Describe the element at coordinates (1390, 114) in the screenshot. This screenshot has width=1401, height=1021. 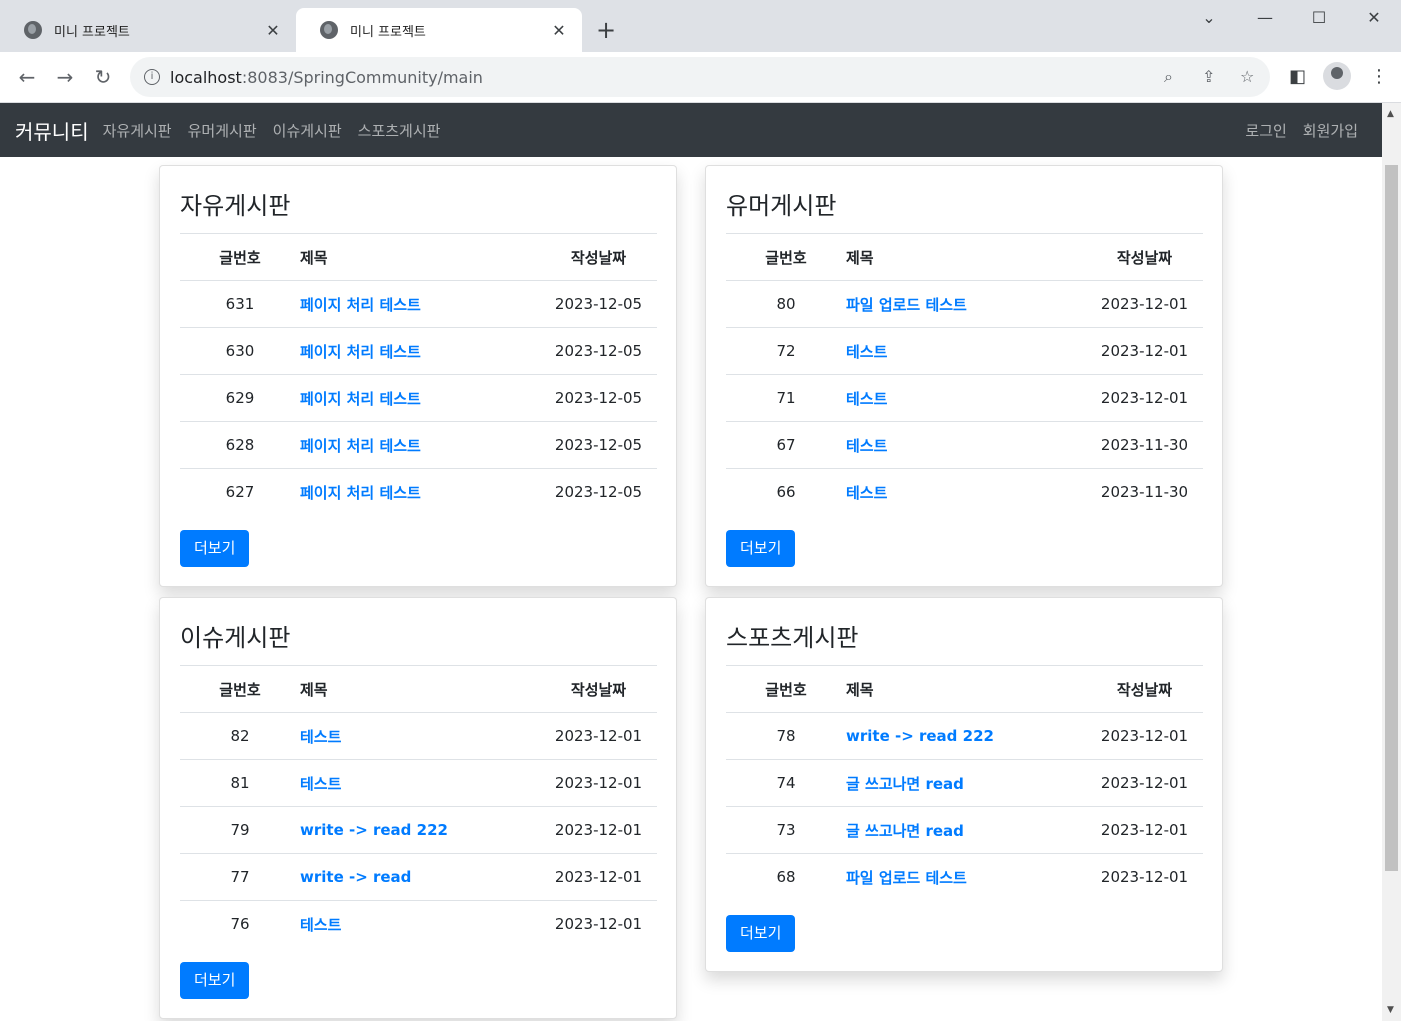
I see `scroll-up-icon: ▲` at that location.